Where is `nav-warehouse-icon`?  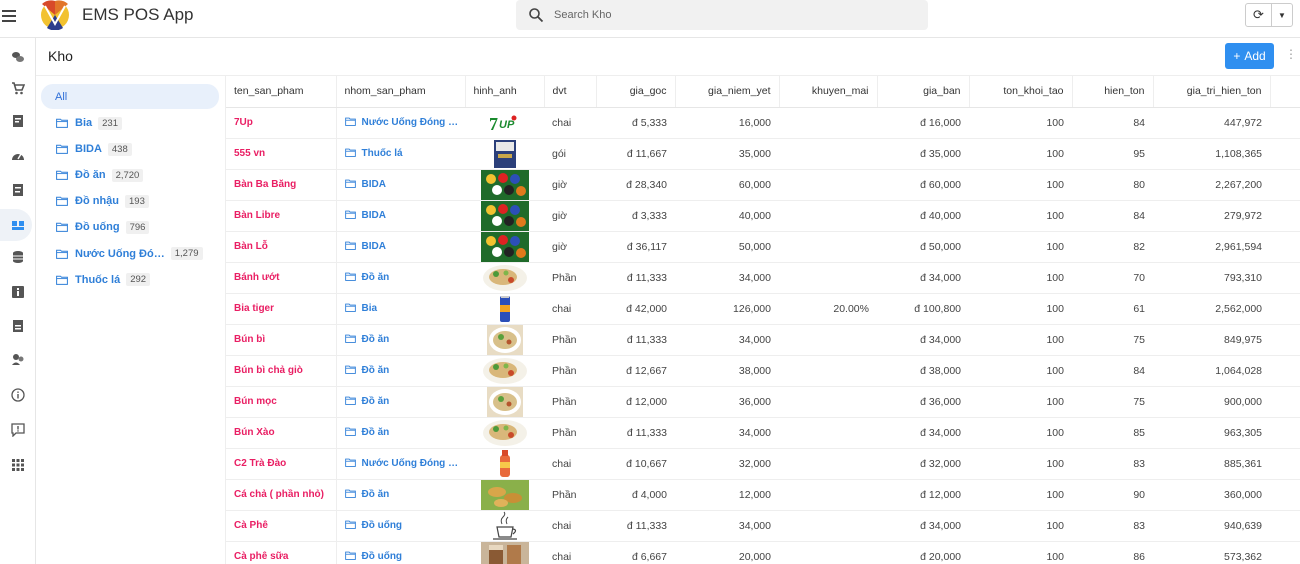
nav-warehouse-icon is located at coordinates (18, 225).